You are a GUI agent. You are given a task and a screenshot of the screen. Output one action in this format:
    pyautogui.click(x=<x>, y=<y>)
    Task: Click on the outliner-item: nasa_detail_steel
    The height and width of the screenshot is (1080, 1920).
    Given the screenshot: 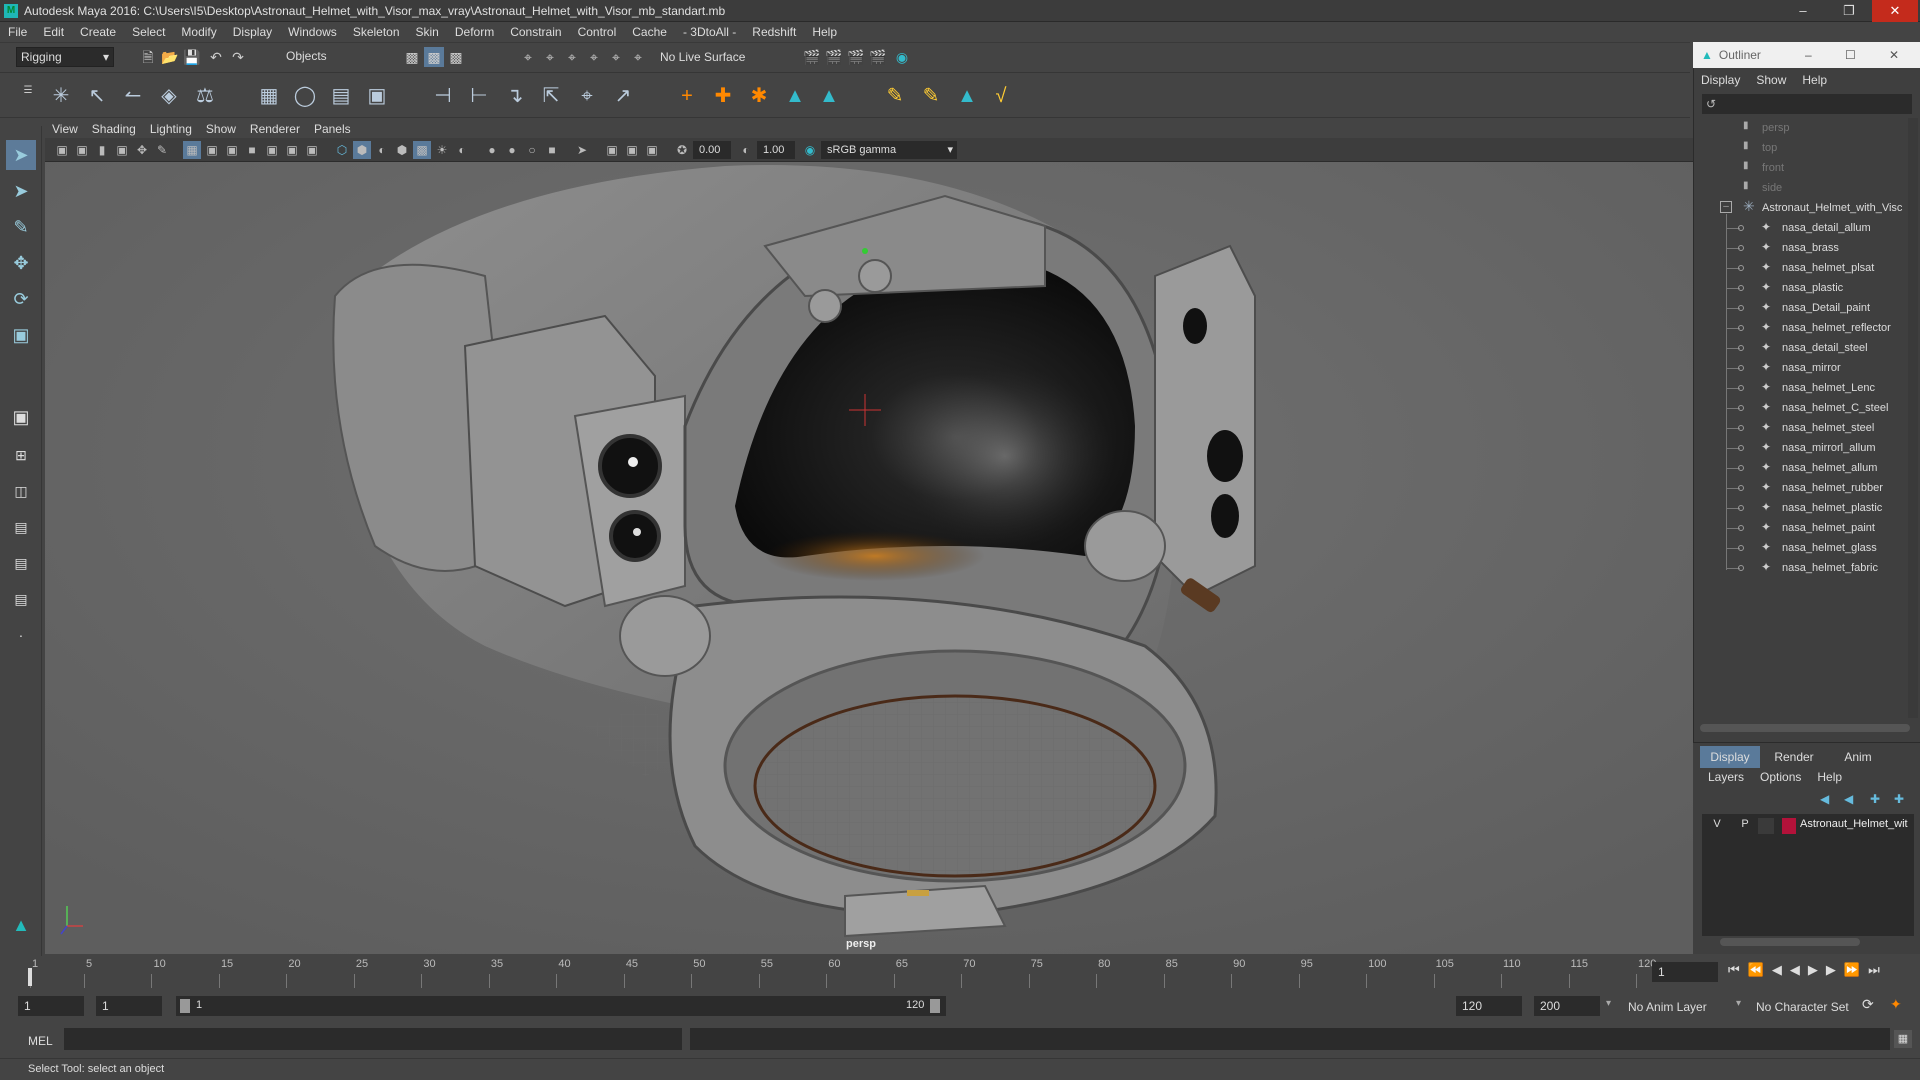 What is the action you would take?
    pyautogui.click(x=1825, y=348)
    